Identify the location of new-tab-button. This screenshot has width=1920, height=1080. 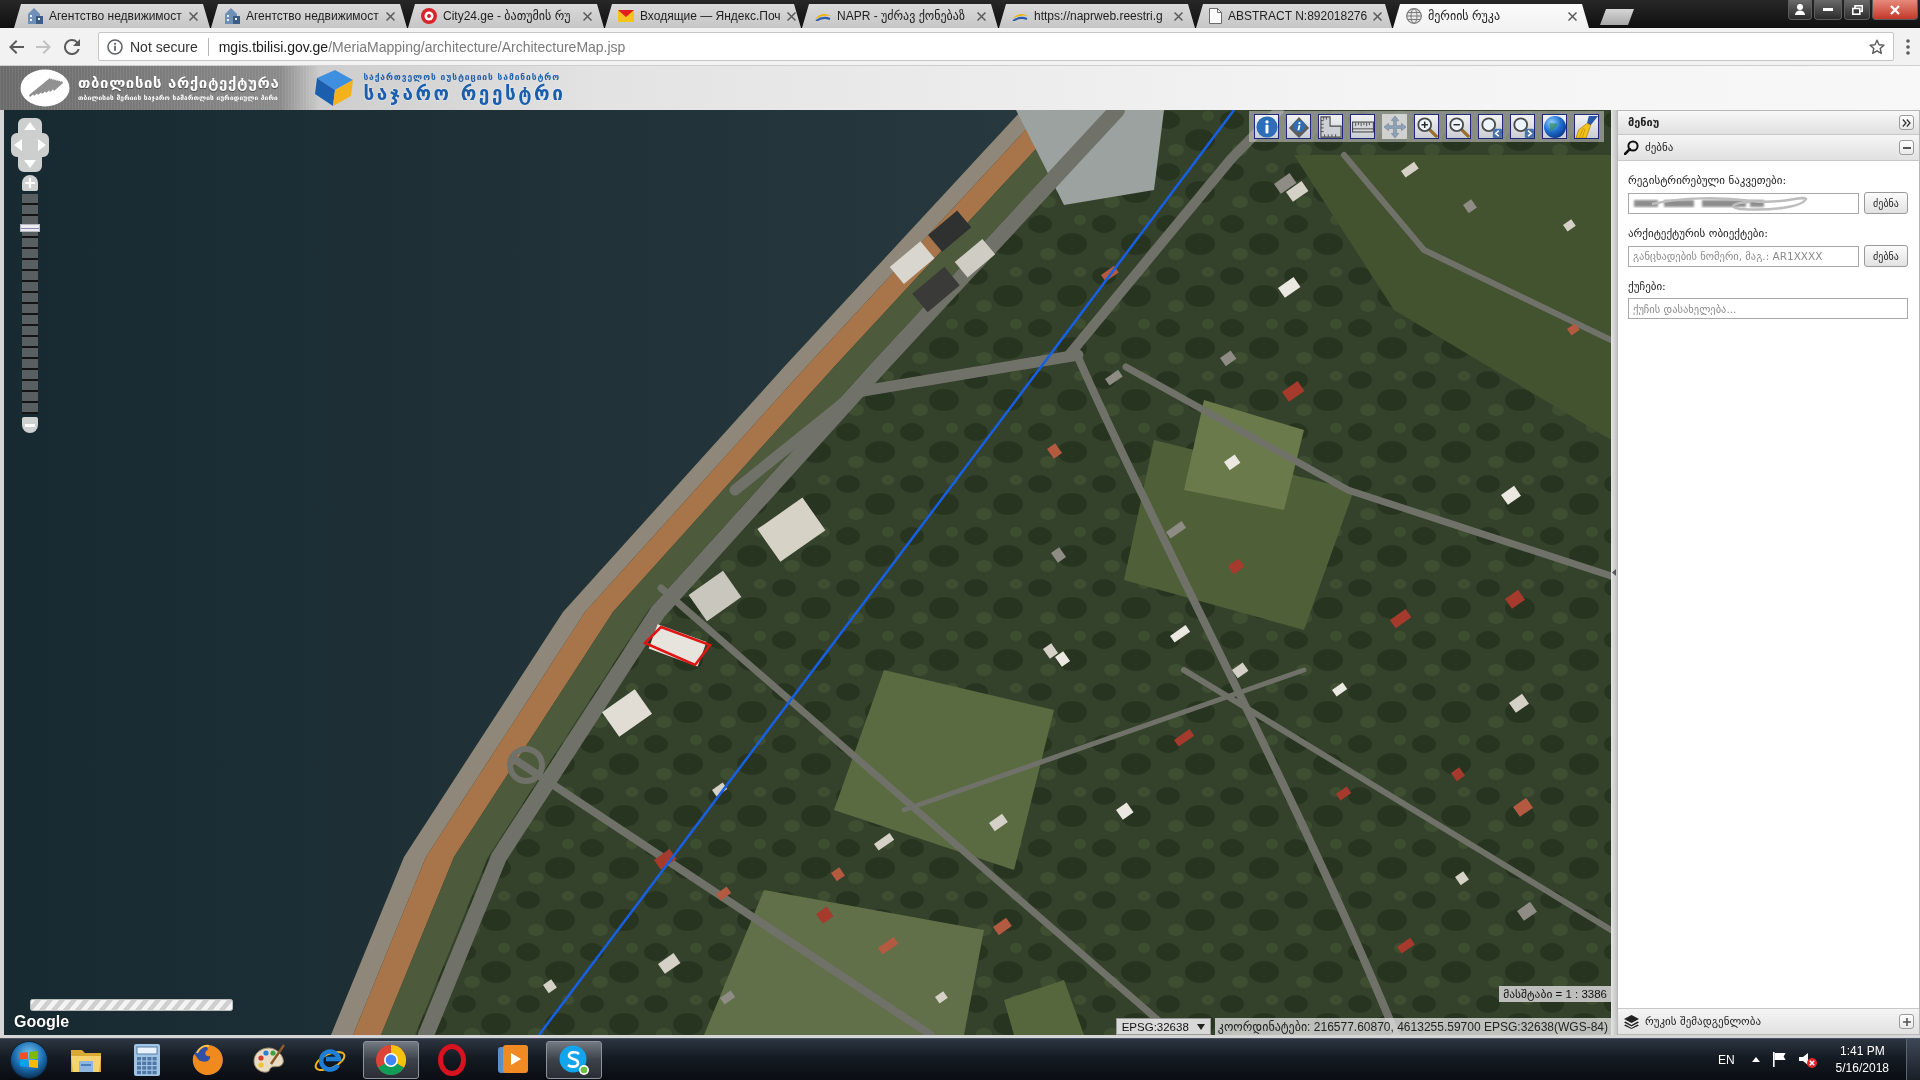
(1617, 17).